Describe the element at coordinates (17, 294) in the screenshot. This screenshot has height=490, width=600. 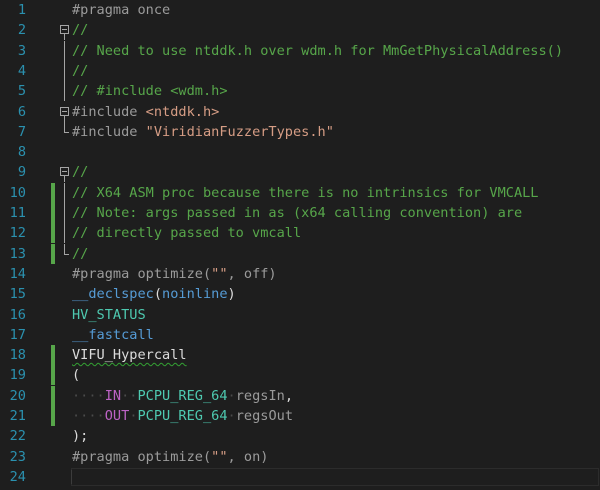
I see `line-number: 15` at that location.